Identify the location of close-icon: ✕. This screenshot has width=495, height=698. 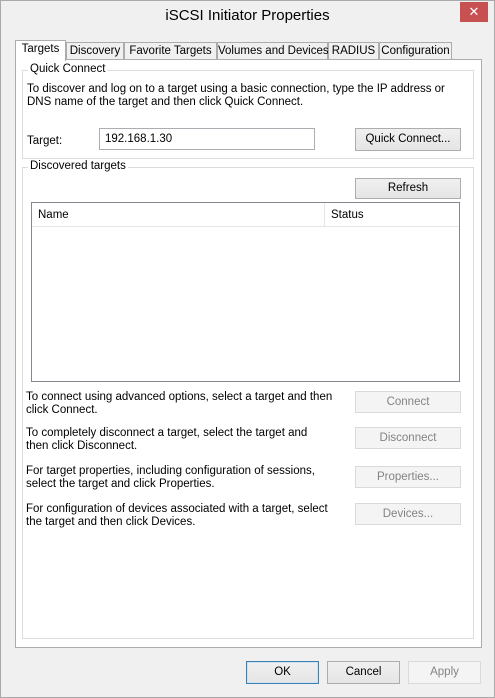
(474, 11).